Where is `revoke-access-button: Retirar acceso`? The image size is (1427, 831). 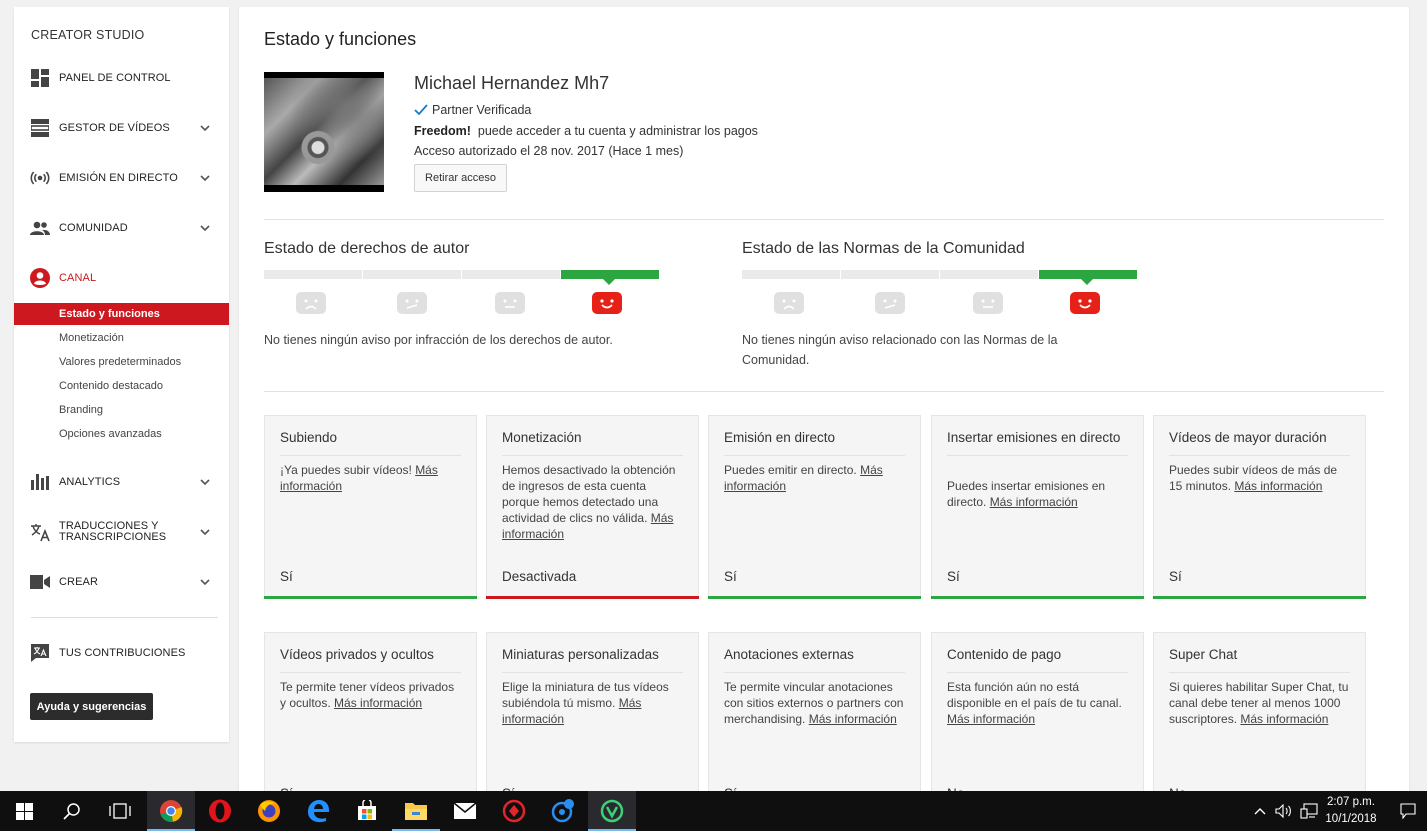 revoke-access-button: Retirar acceso is located at coordinates (460, 178).